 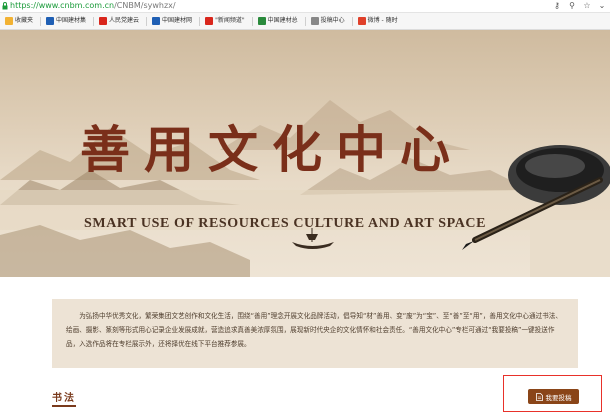 What do you see at coordinates (272, 149) in the screenshot?
I see `banner-title: 善用文化中心` at bounding box center [272, 149].